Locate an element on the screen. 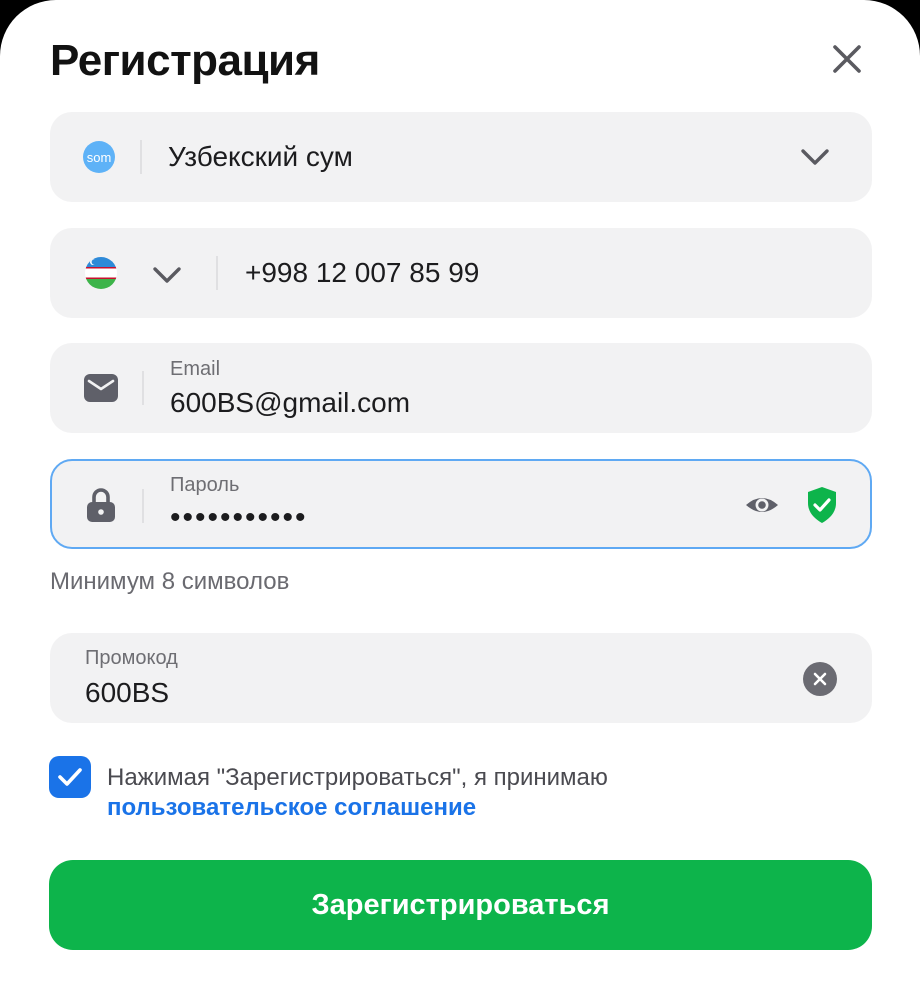 The width and height of the screenshot is (920, 988). password-label: Пароль is located at coordinates (205, 485).